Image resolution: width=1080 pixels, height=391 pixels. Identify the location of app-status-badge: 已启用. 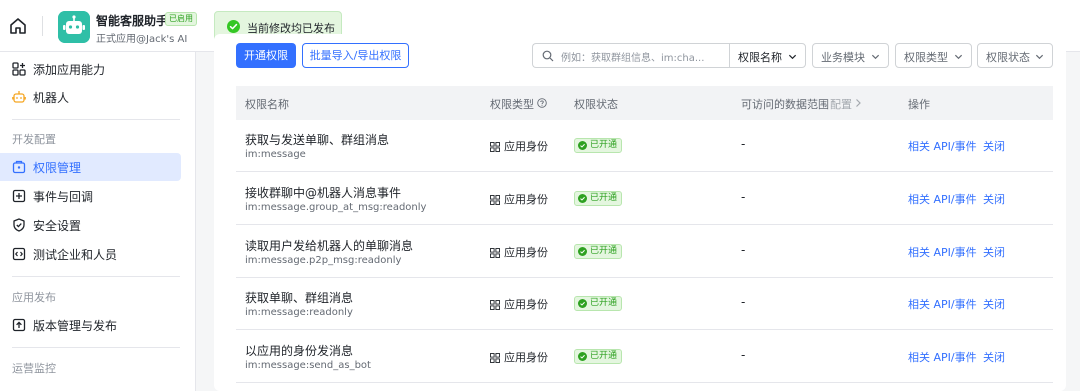
(181, 19).